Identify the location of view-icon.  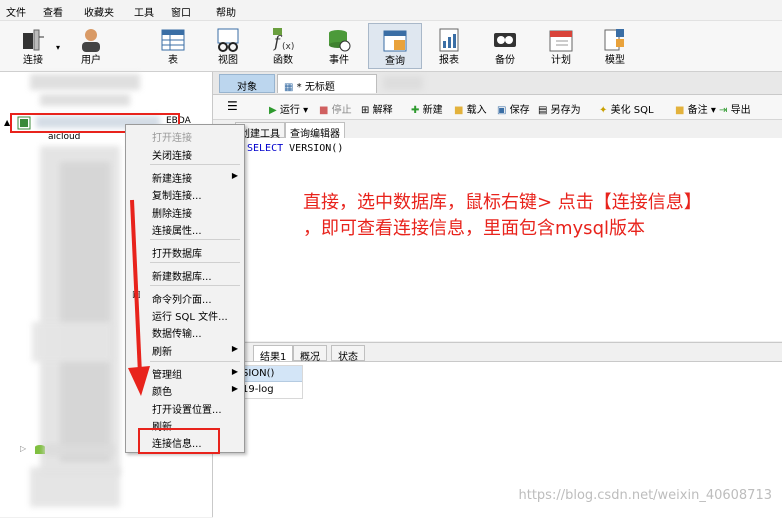
(228, 40).